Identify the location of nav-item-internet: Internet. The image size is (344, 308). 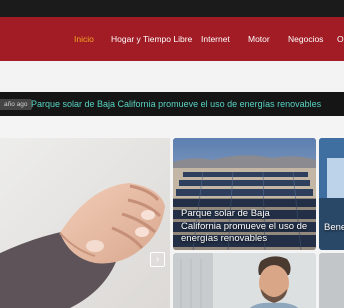
(215, 39).